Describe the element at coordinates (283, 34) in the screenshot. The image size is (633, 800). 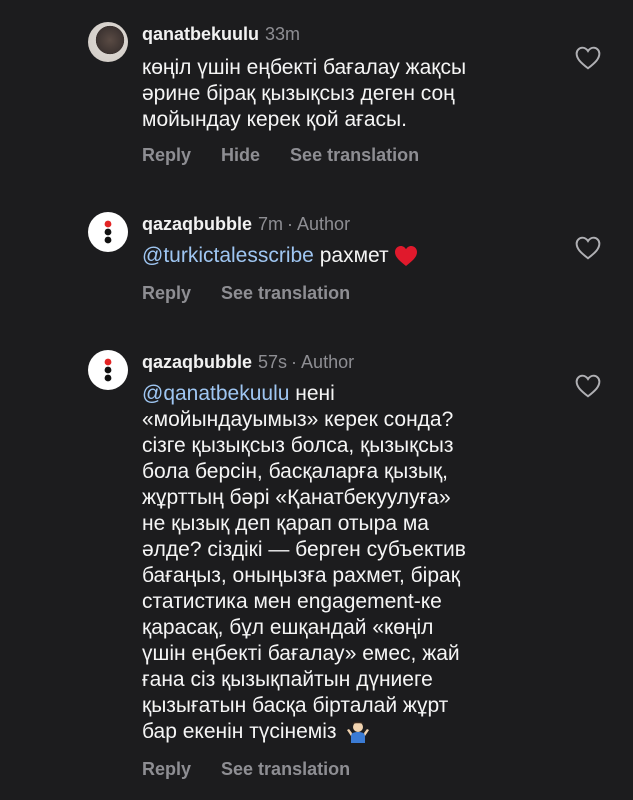
I see `comment-time: 33m` at that location.